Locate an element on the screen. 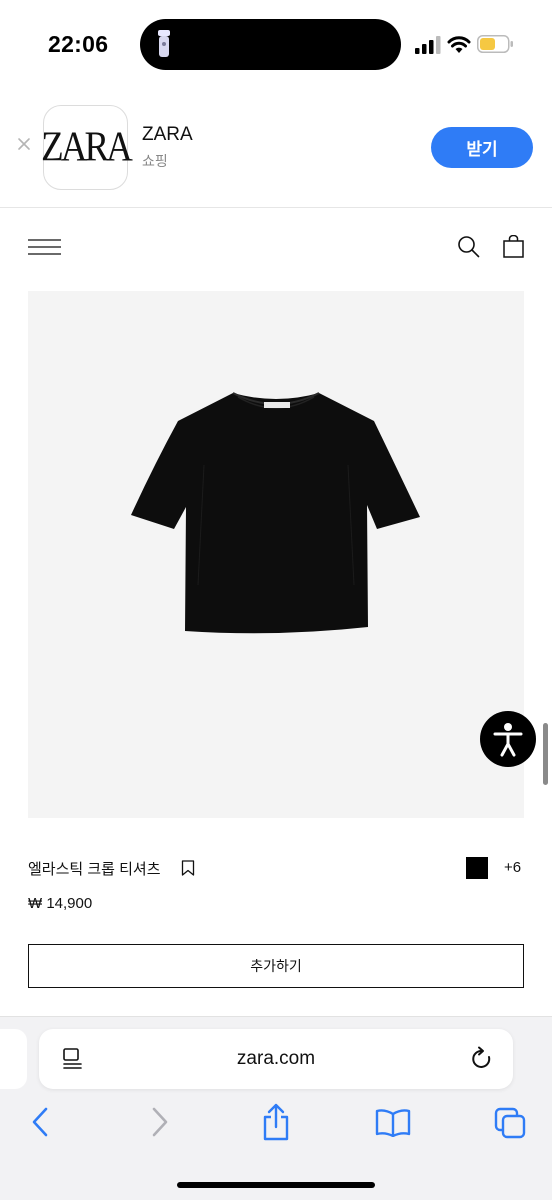 The height and width of the screenshot is (1200, 552). accessibility-icon is located at coordinates (508, 740).